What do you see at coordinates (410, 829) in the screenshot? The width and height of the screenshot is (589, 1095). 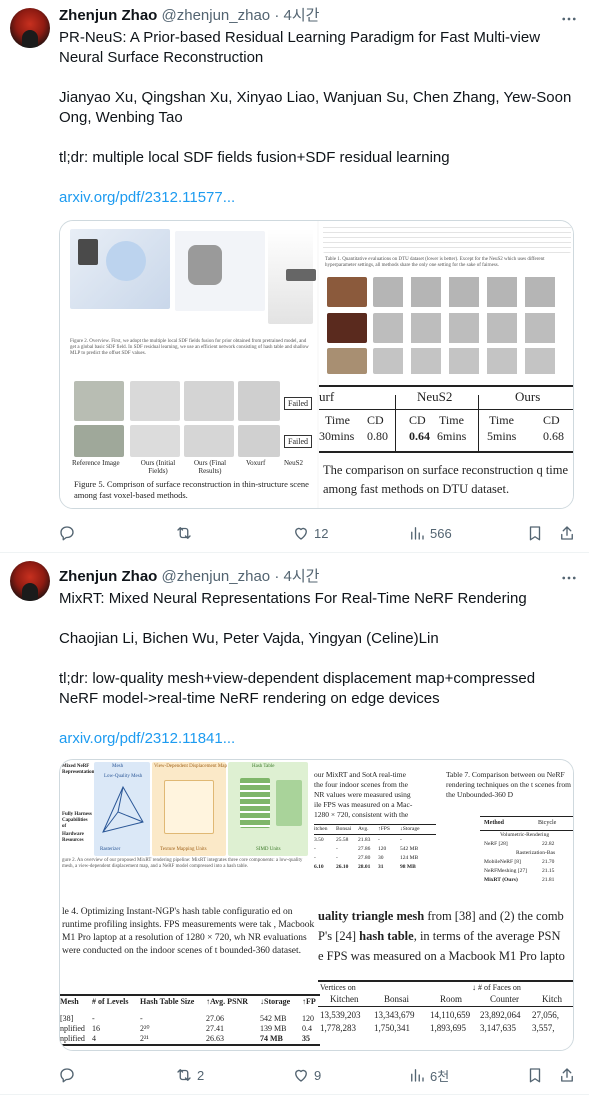 I see `mid-h-storage: ↓Storage` at bounding box center [410, 829].